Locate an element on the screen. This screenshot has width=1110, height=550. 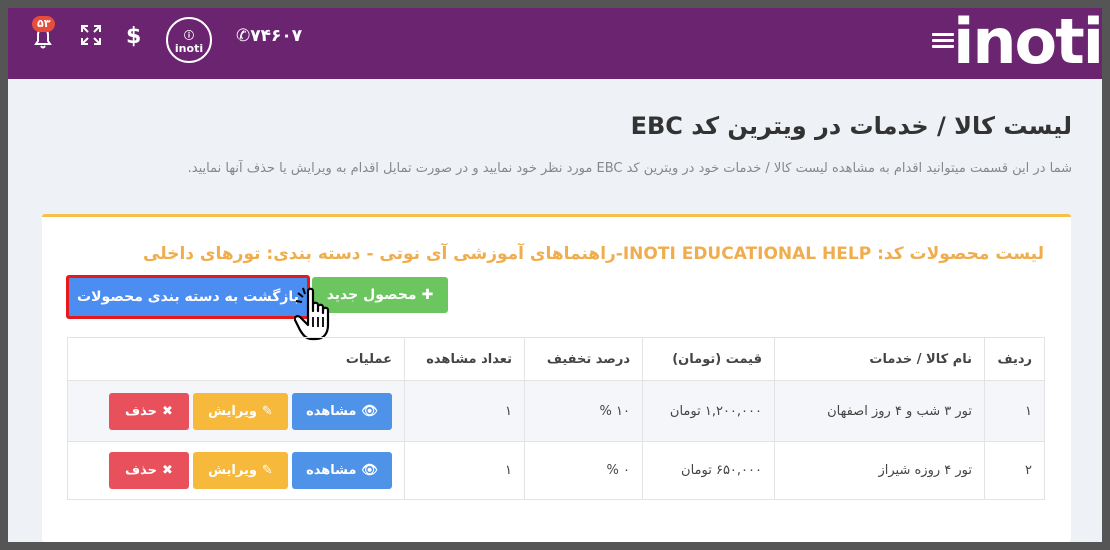
row-index: ۲ is located at coordinates (1014, 470).